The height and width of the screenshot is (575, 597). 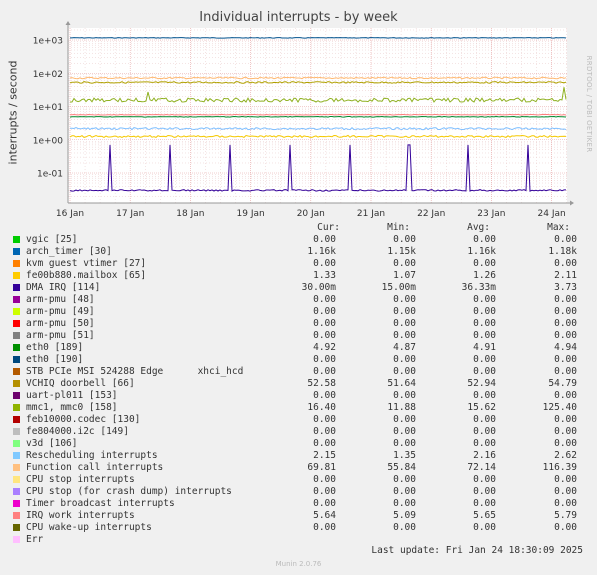 I want to click on legend-label: Function call interrupts, so click(x=95, y=467).